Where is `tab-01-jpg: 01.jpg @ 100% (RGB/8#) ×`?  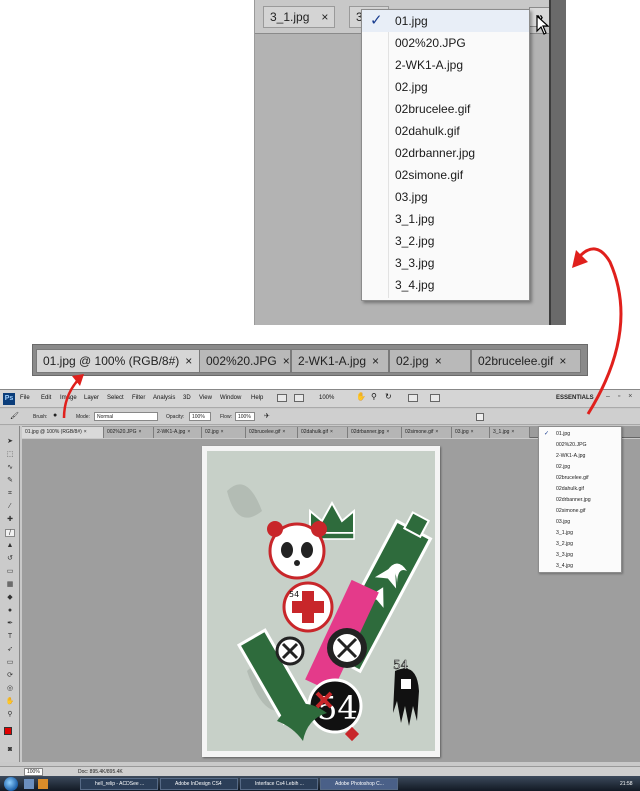 tab-01-jpg: 01.jpg @ 100% (RGB/8#) × is located at coordinates (118, 361).